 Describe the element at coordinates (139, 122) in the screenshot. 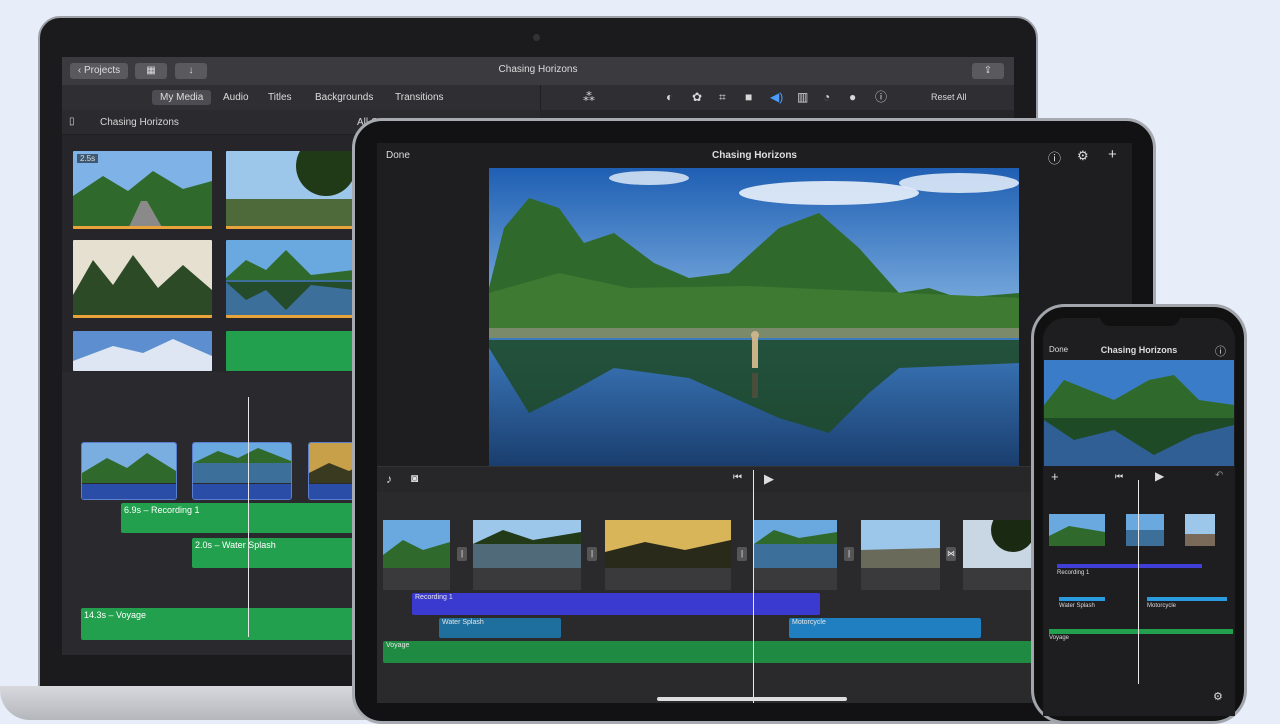

I see `library-title: Chasing Horizons` at that location.